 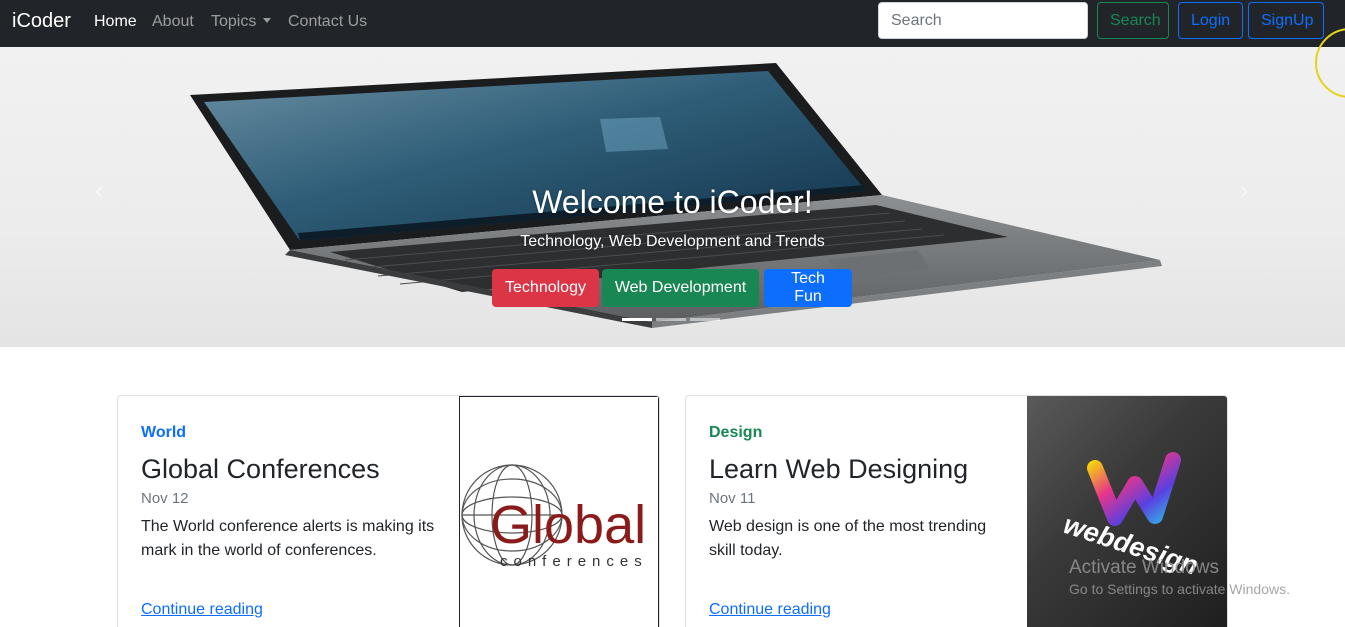 What do you see at coordinates (680, 288) in the screenshot?
I see `web-development-button: Web Development` at bounding box center [680, 288].